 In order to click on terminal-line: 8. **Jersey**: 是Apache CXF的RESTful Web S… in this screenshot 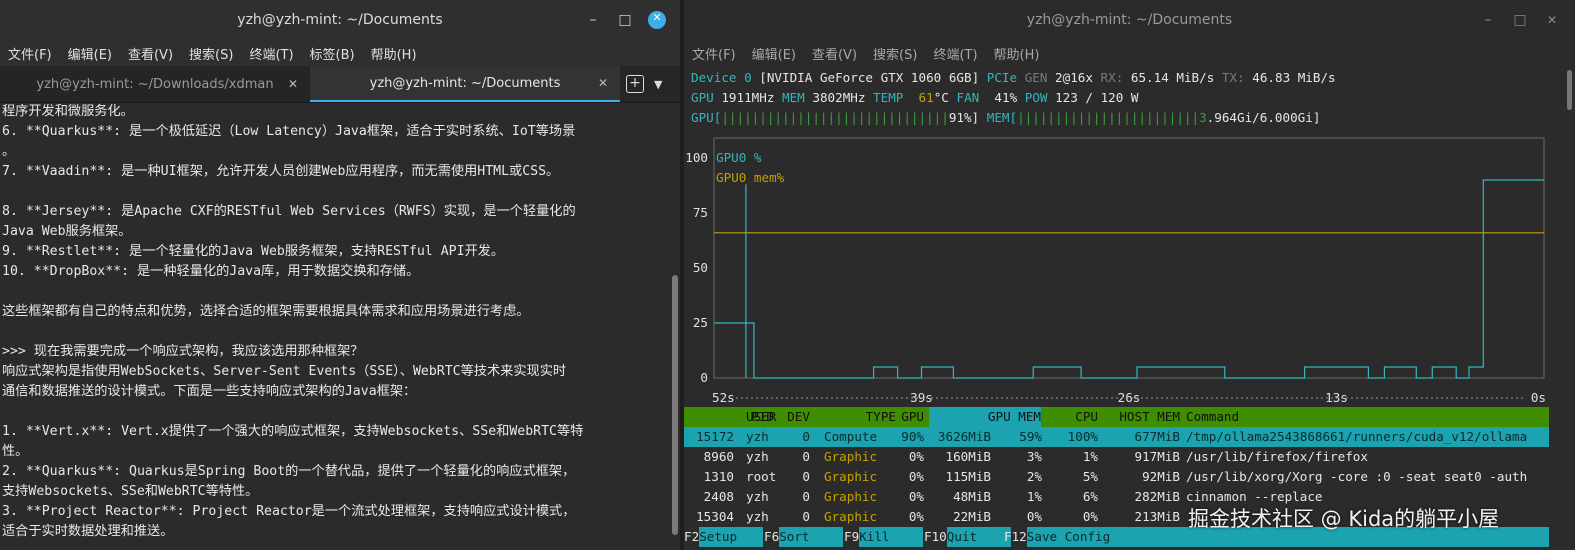, I will do `click(289, 211)`.